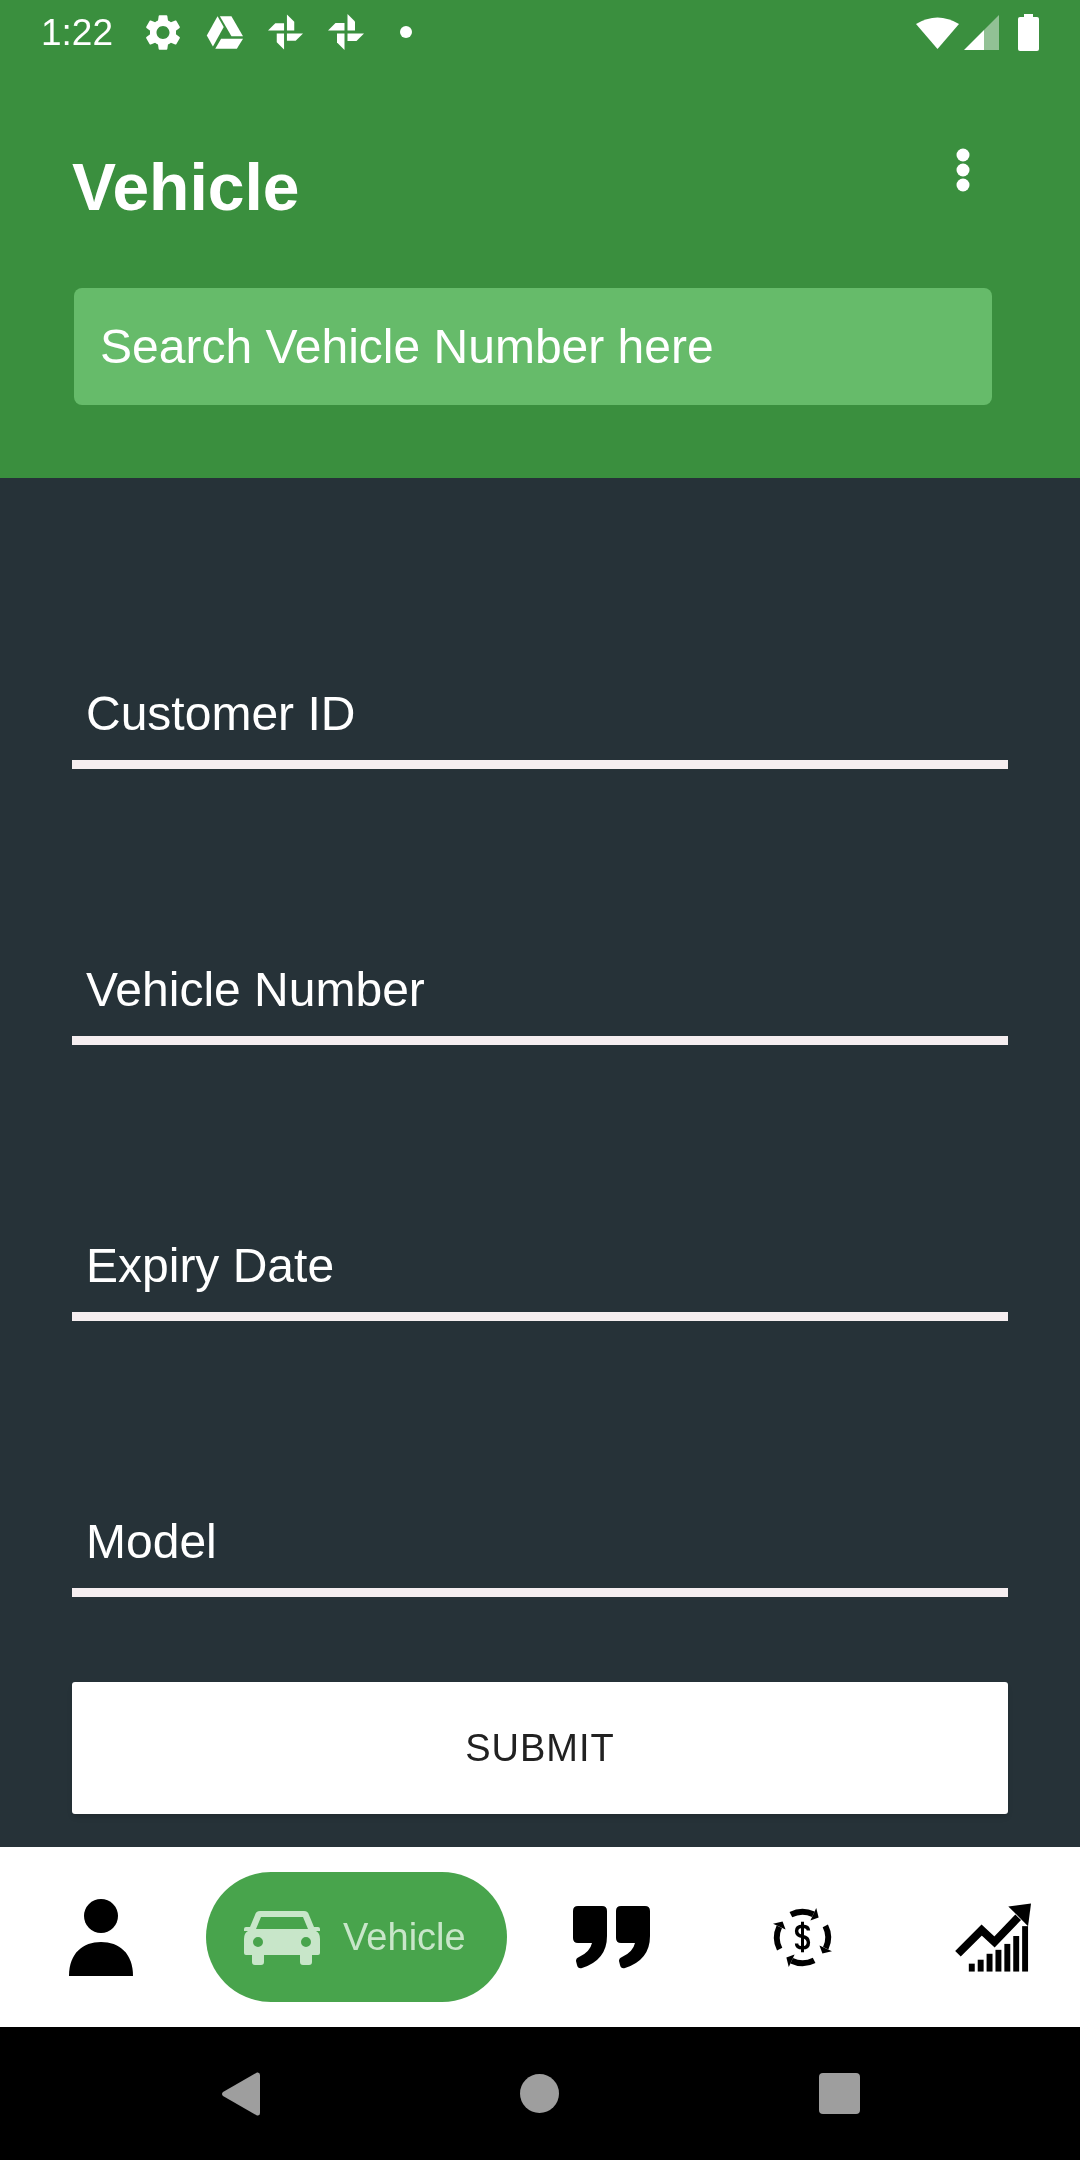 This screenshot has height=2160, width=1080. What do you see at coordinates (540, 727) in the screenshot?
I see `text-field: Customer ID` at bounding box center [540, 727].